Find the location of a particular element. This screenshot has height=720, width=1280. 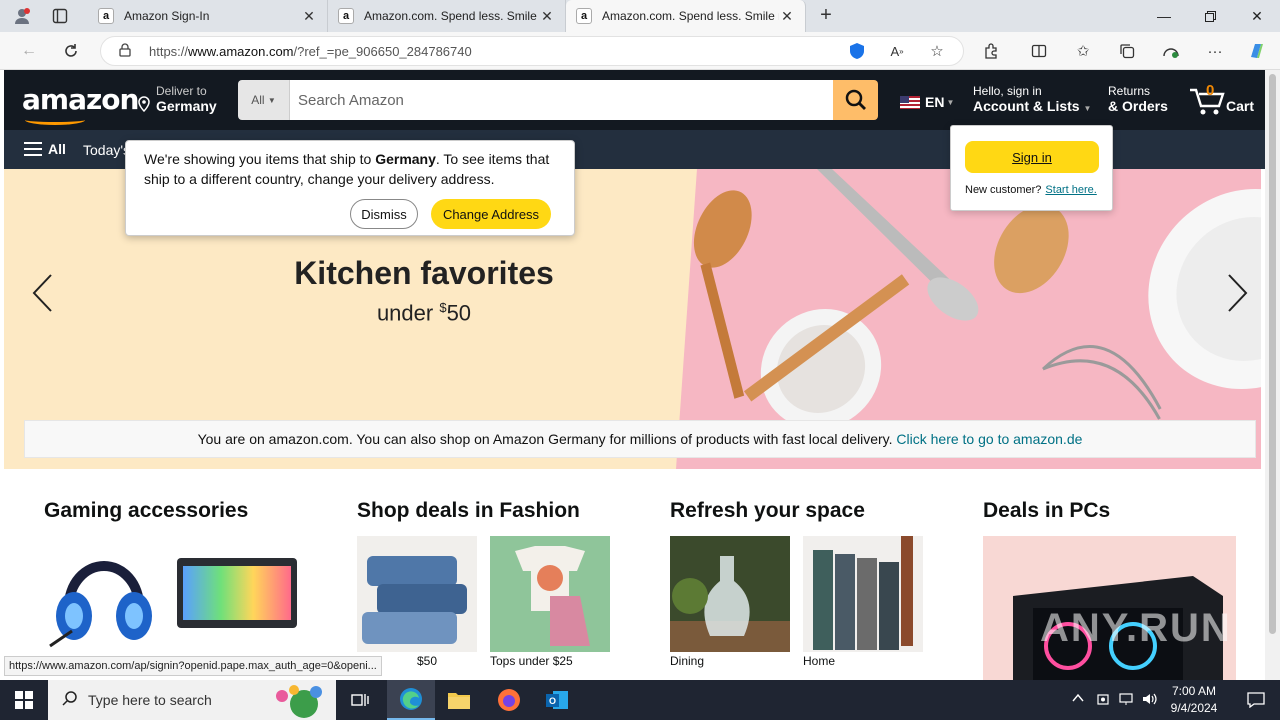

split-screen-icon is located at coordinates (1039, 51).